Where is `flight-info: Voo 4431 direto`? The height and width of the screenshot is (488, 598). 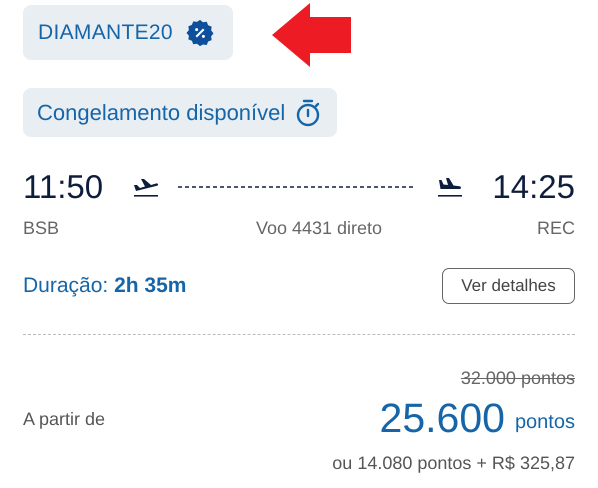 flight-info: Voo 4431 direto is located at coordinates (319, 228).